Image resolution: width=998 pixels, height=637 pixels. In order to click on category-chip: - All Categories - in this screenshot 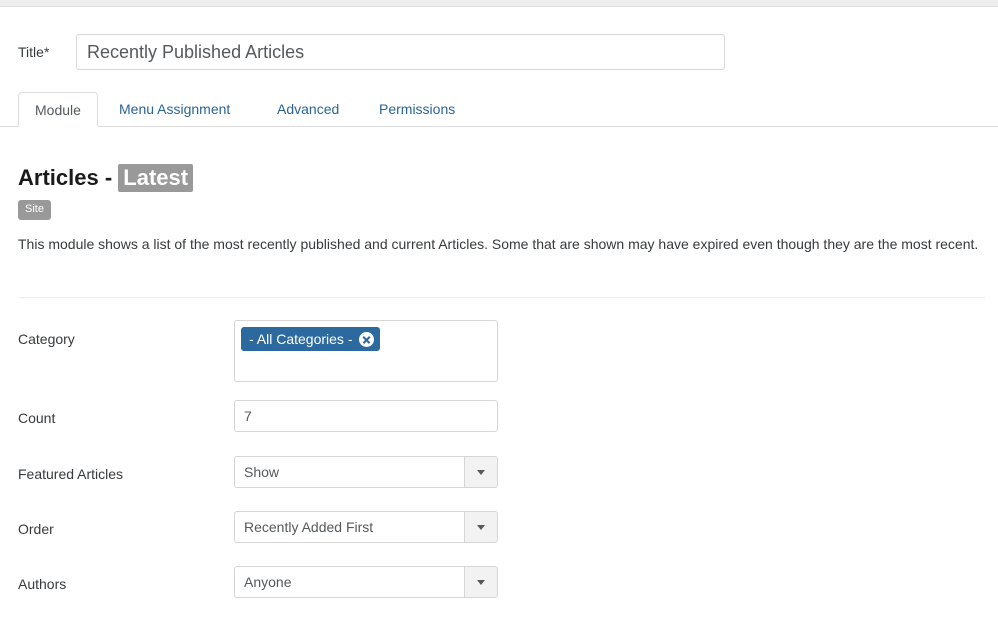, I will do `click(311, 339)`.